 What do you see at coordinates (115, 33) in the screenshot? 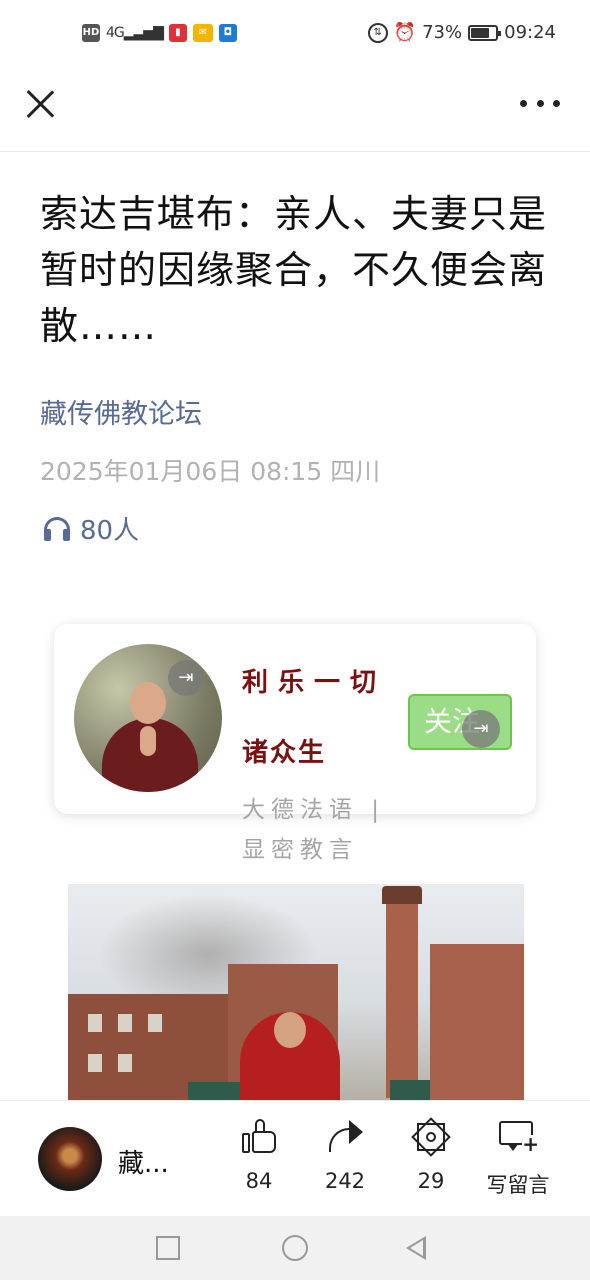
I see `network-type: 4G` at bounding box center [115, 33].